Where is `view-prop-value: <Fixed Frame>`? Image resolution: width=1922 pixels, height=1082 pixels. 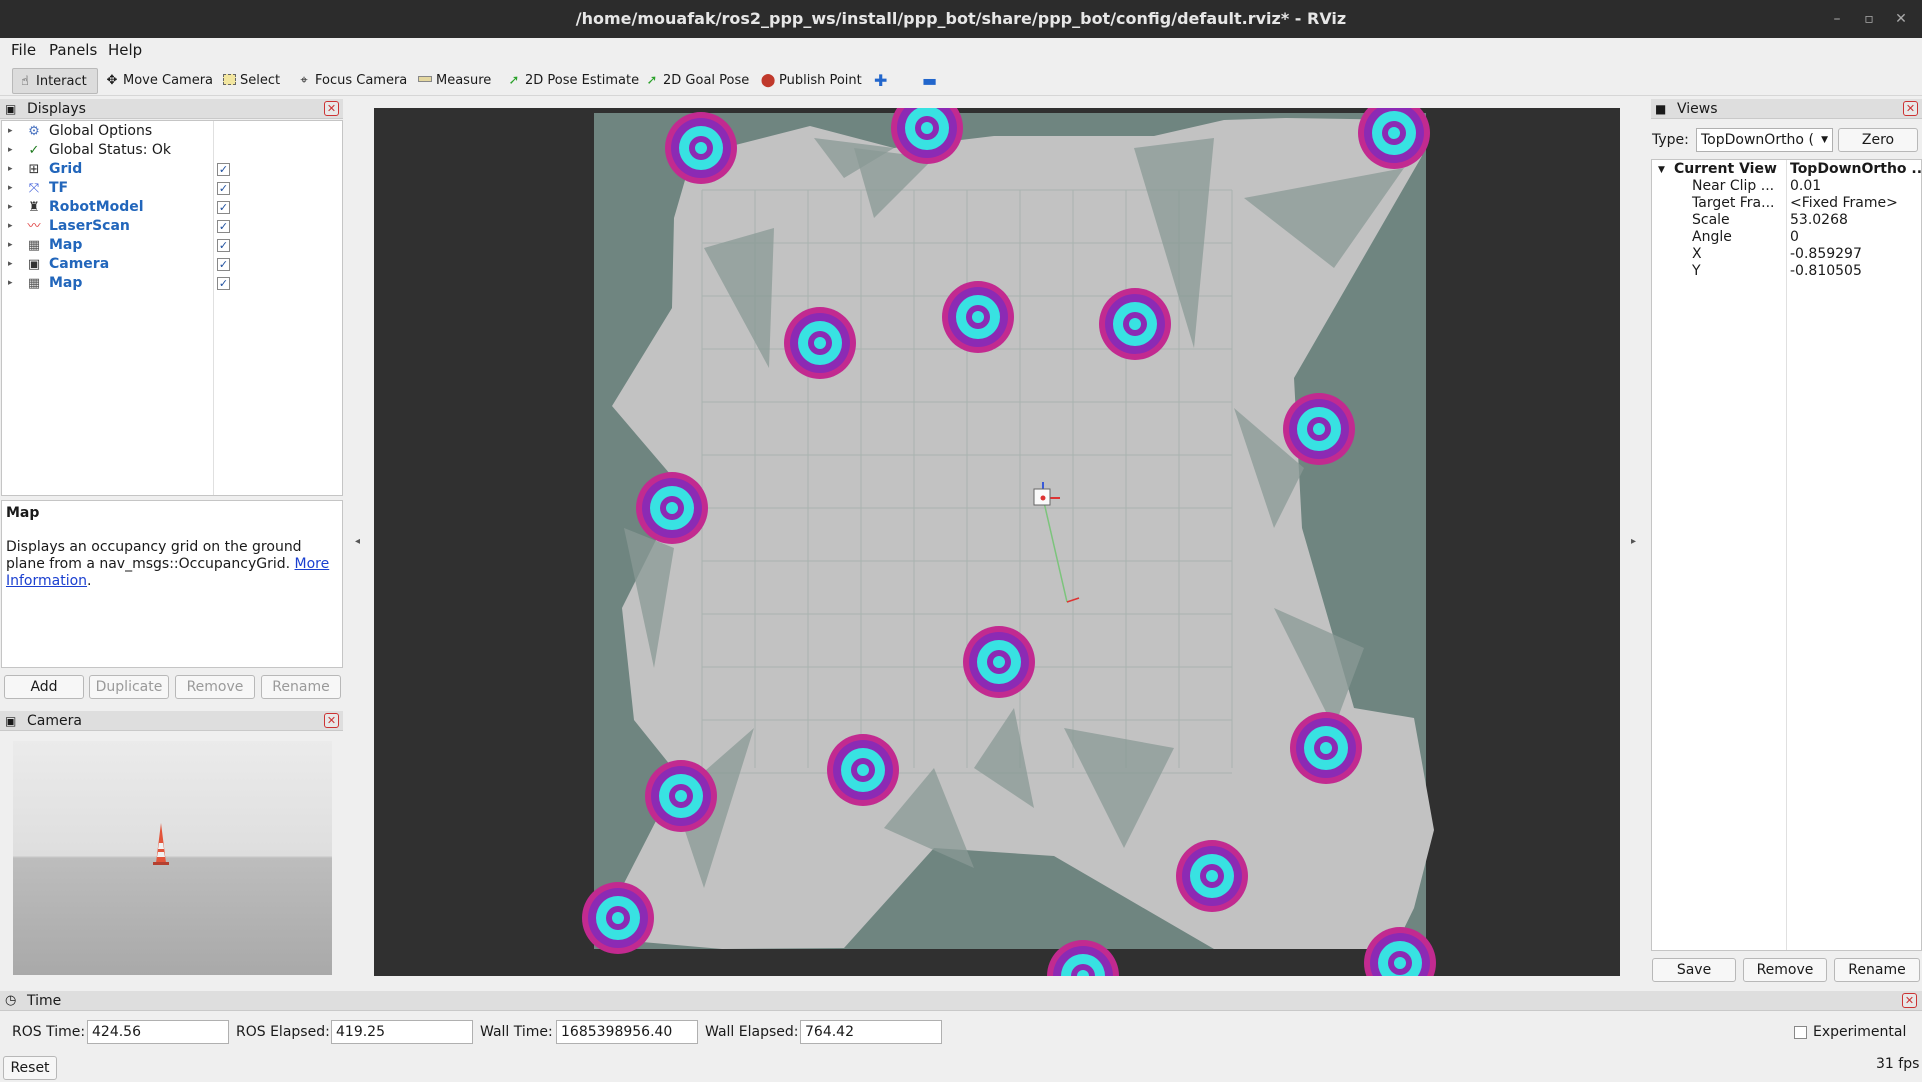 view-prop-value: <Fixed Frame> is located at coordinates (1844, 203).